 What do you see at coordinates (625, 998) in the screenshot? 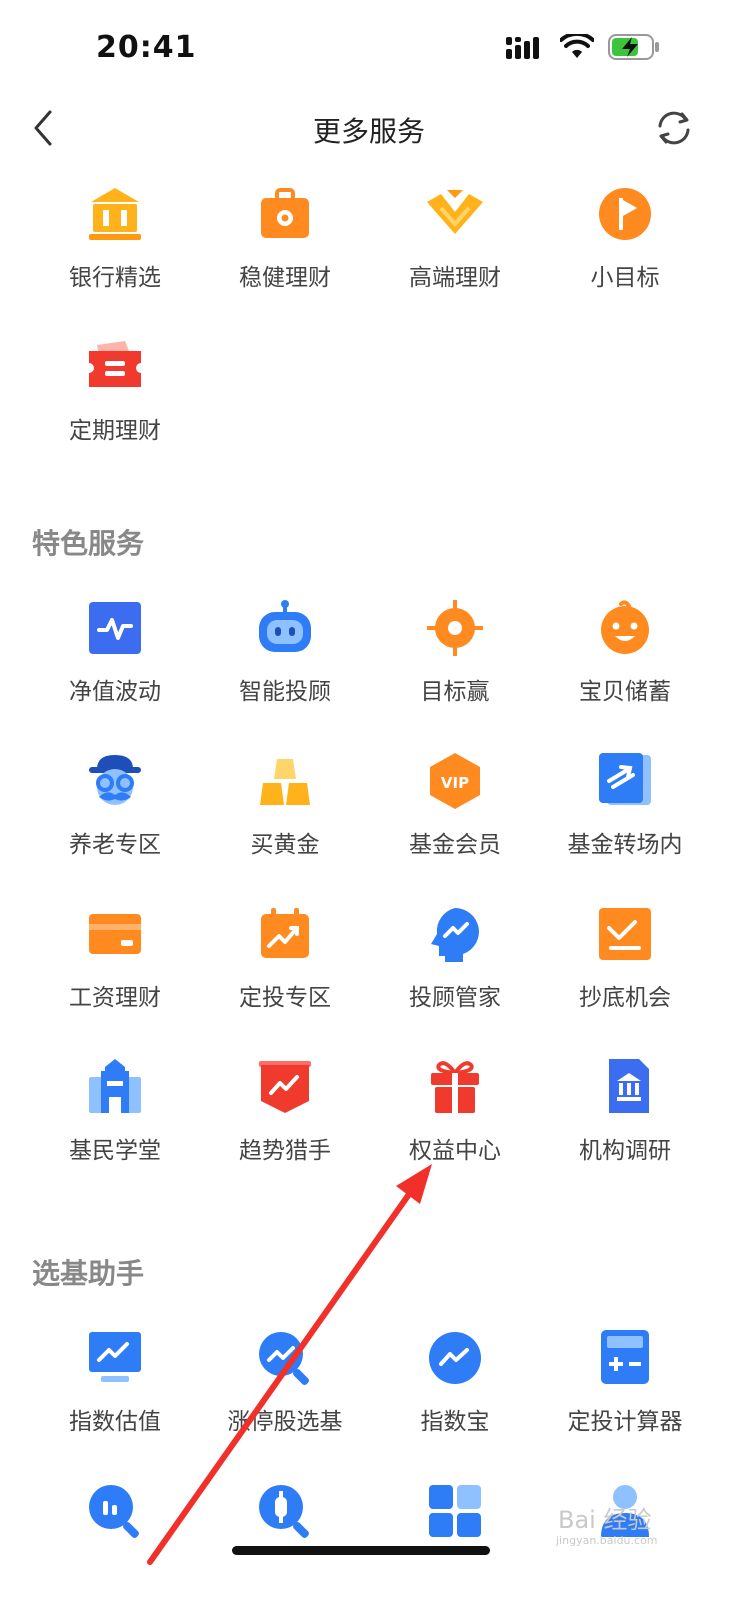
I see `service-label: 抄底机会` at bounding box center [625, 998].